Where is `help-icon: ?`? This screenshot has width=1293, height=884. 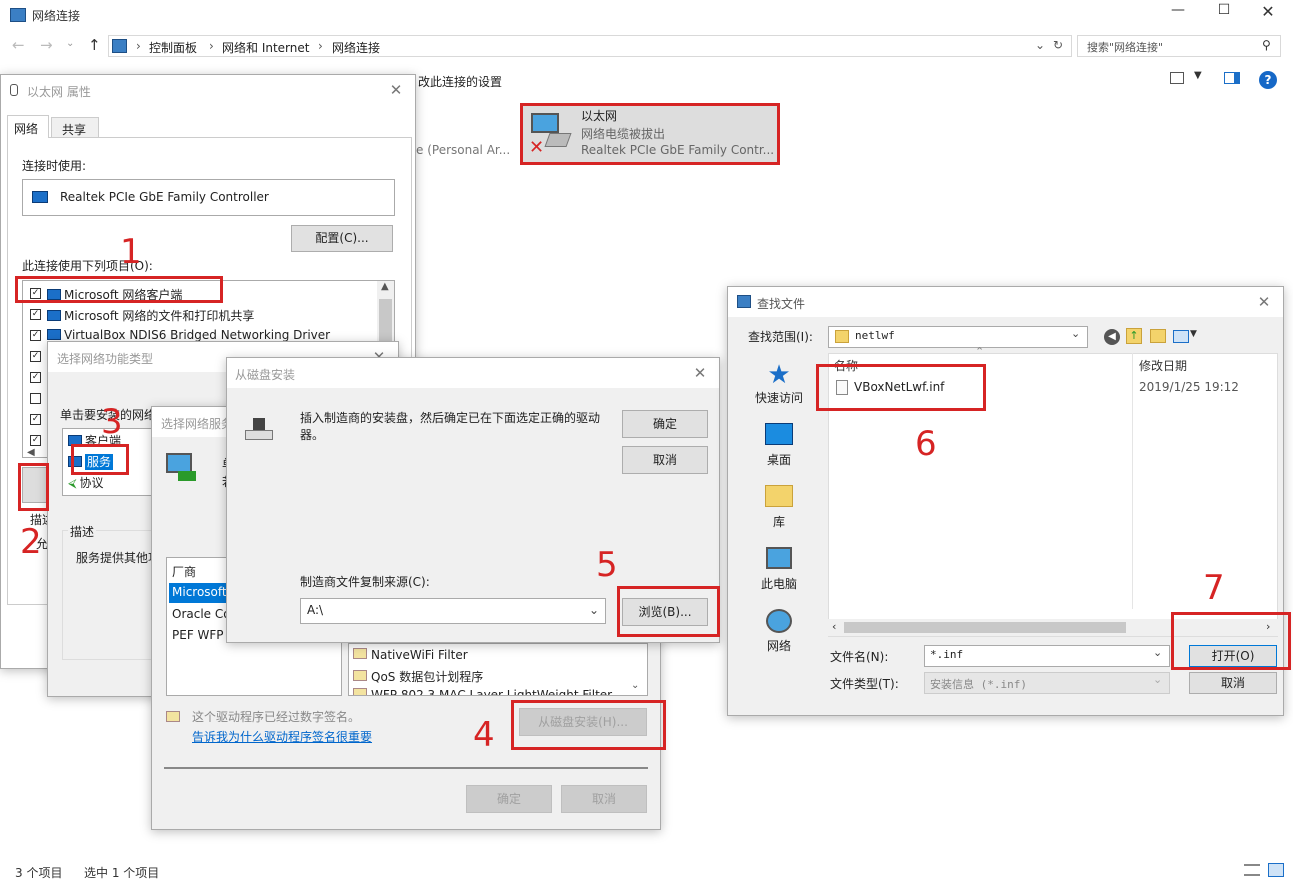
help-icon: ? is located at coordinates (1268, 80).